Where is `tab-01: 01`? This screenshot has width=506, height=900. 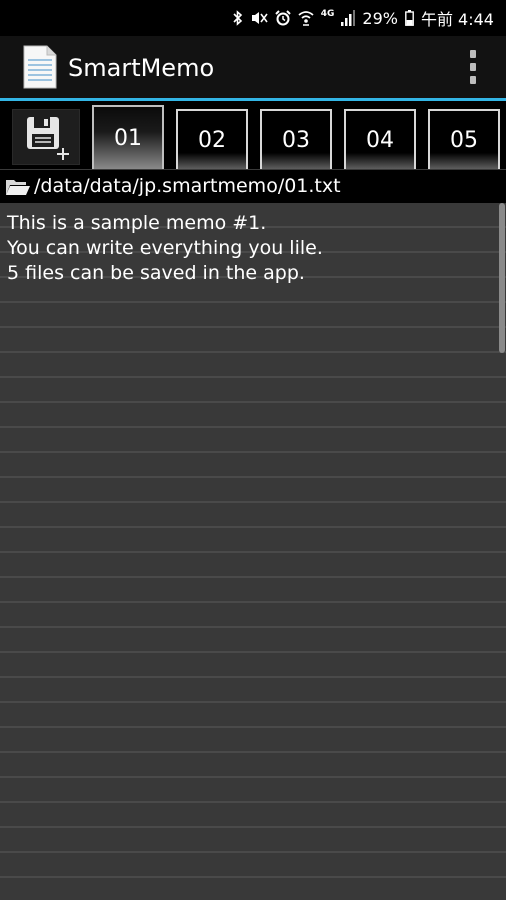
tab-01: 01 is located at coordinates (128, 137).